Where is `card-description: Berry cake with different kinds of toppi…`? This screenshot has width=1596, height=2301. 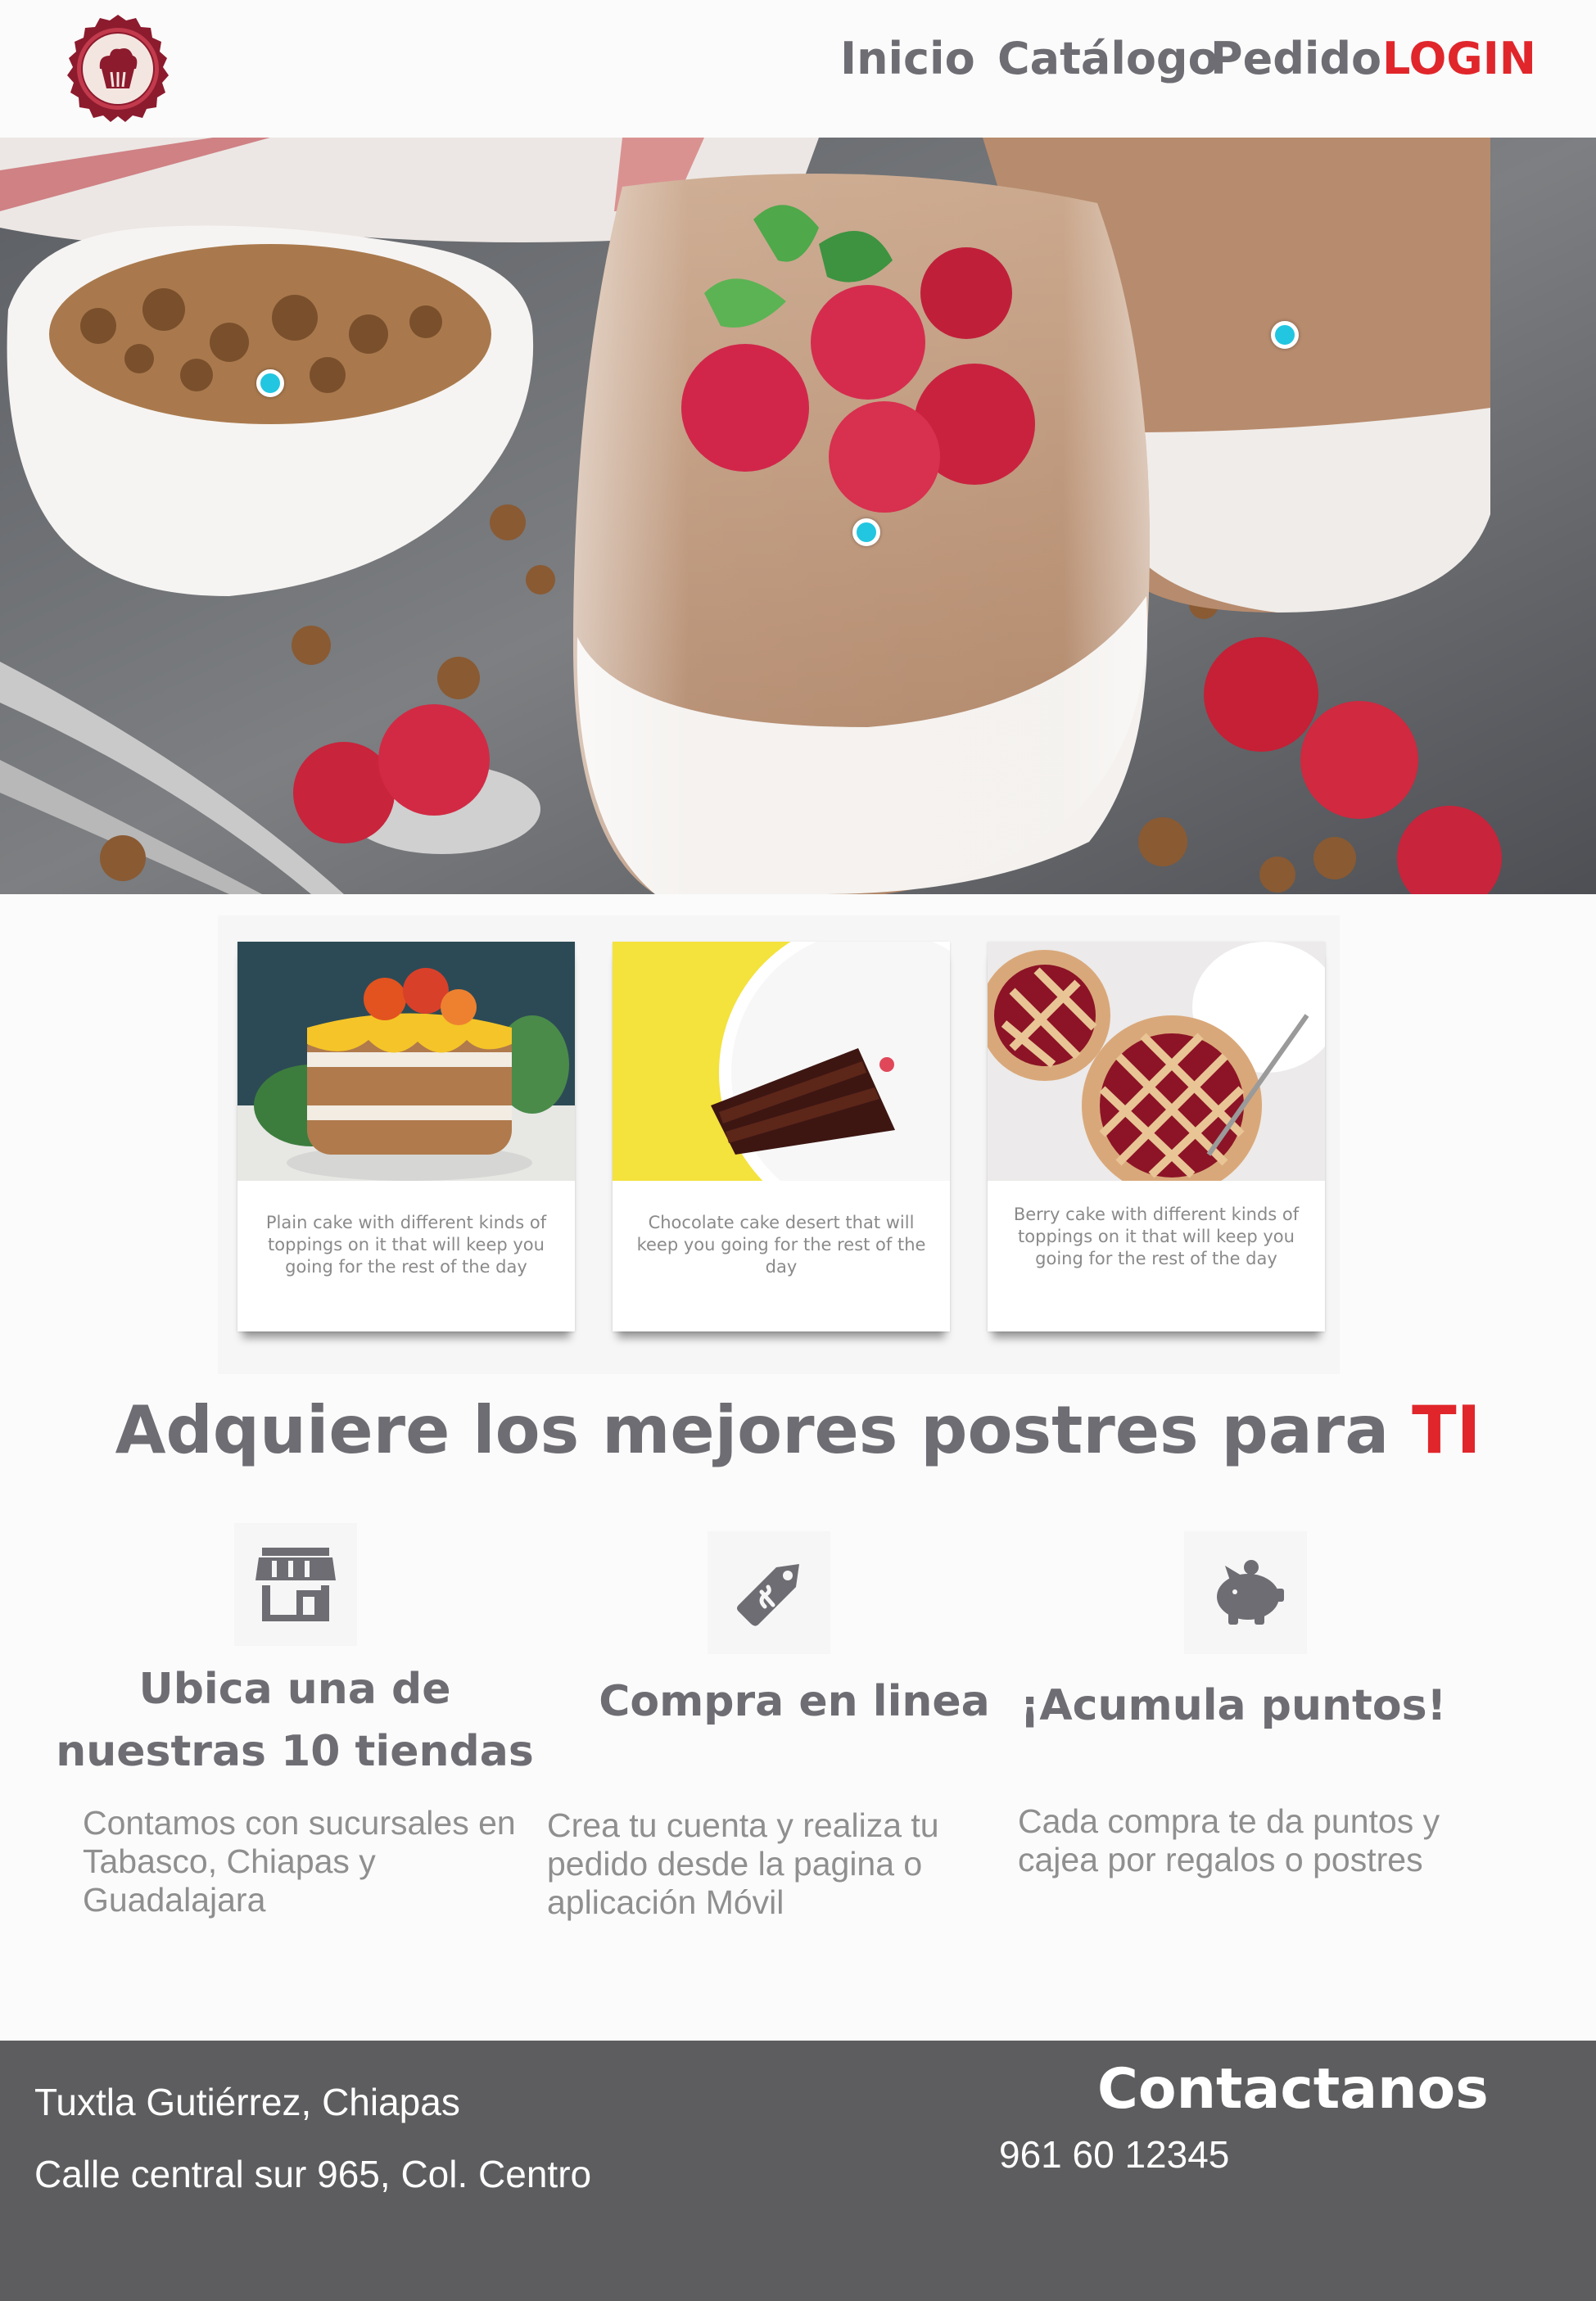
card-description: Berry cake with different kinds of toppi… is located at coordinates (1156, 1236).